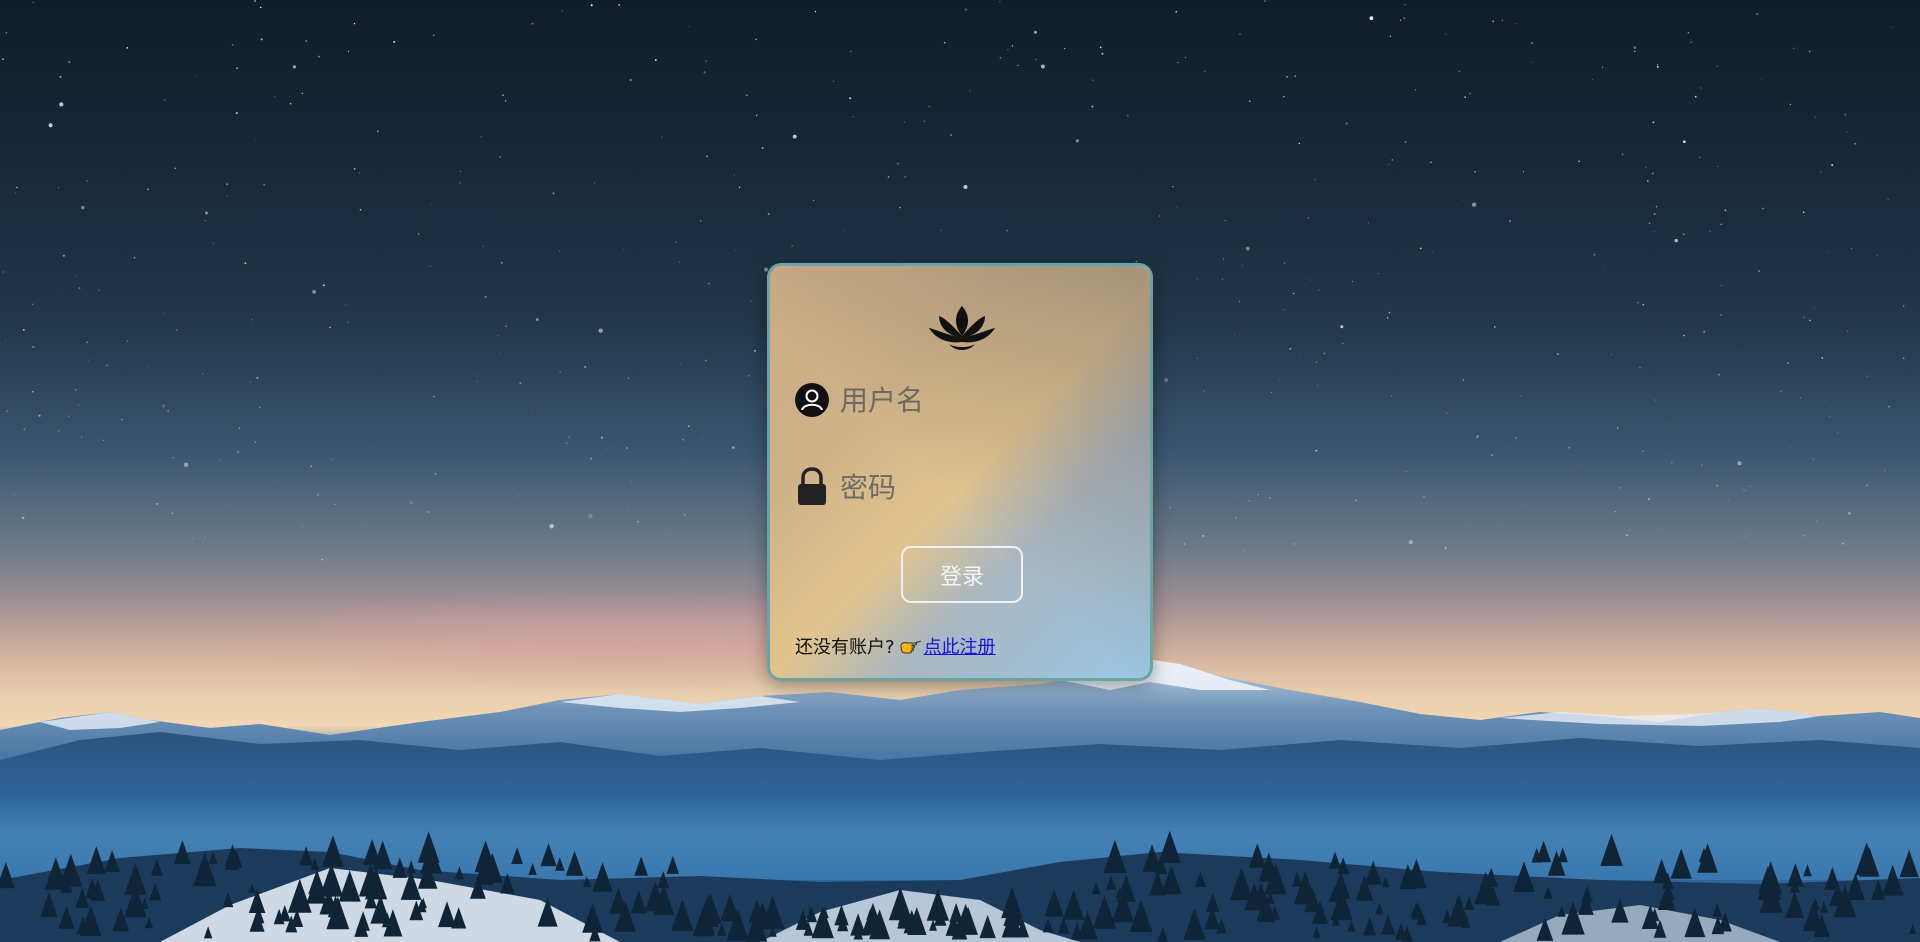 The height and width of the screenshot is (942, 1920). Describe the element at coordinates (975, 487) in the screenshot. I see `password-input` at that location.